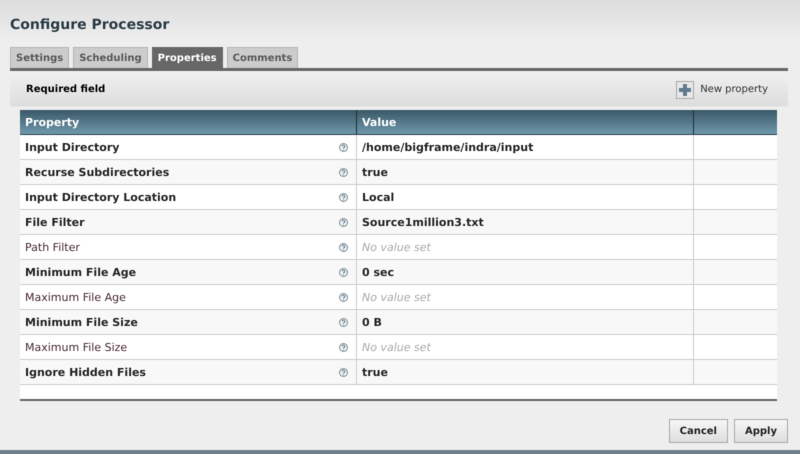 The image size is (800, 454). What do you see at coordinates (722, 89) in the screenshot?
I see `new-property-button: New property` at bounding box center [722, 89].